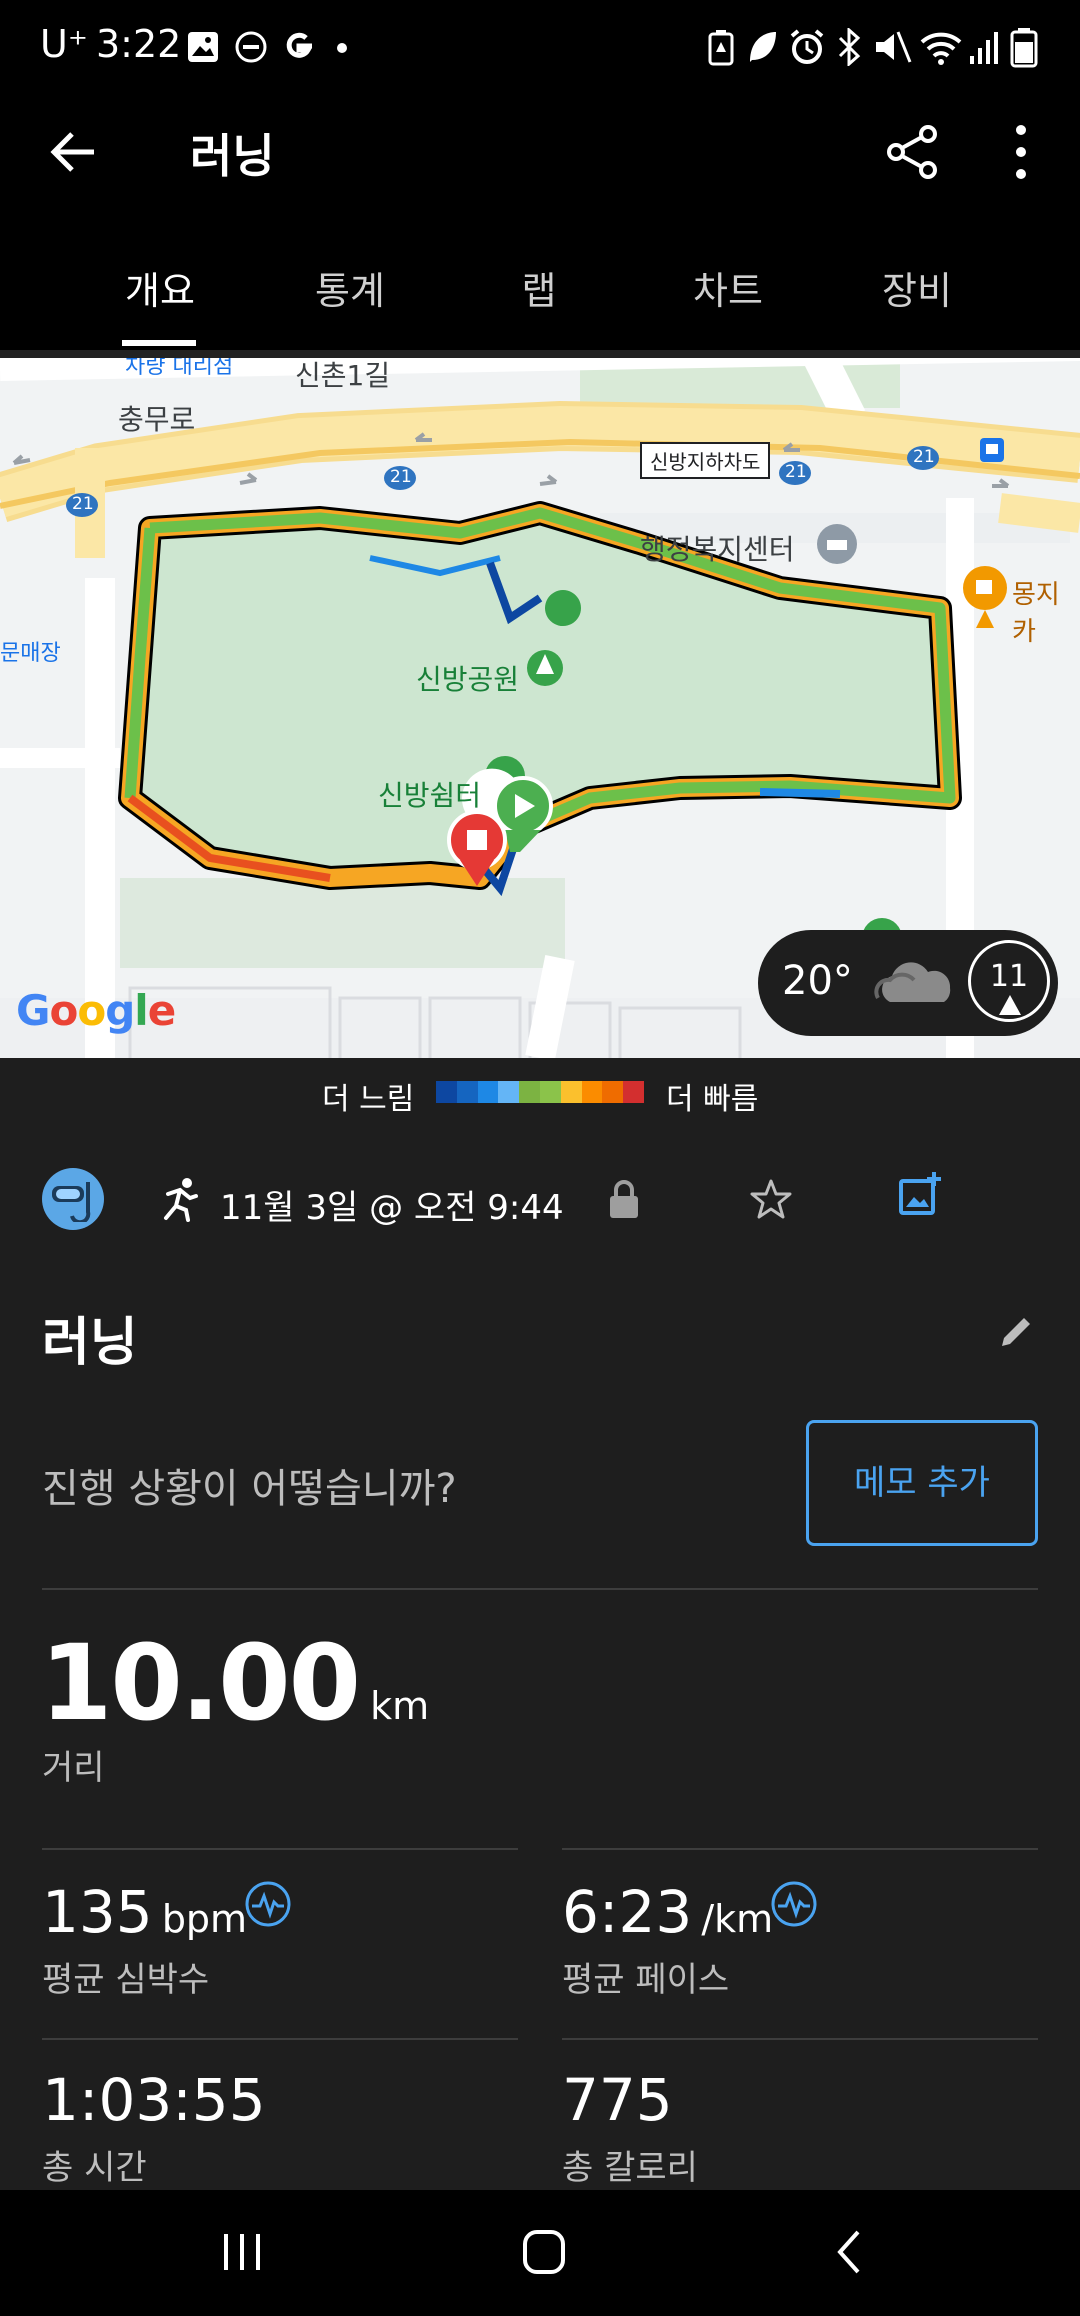  I want to click on running-icon, so click(181, 1200).